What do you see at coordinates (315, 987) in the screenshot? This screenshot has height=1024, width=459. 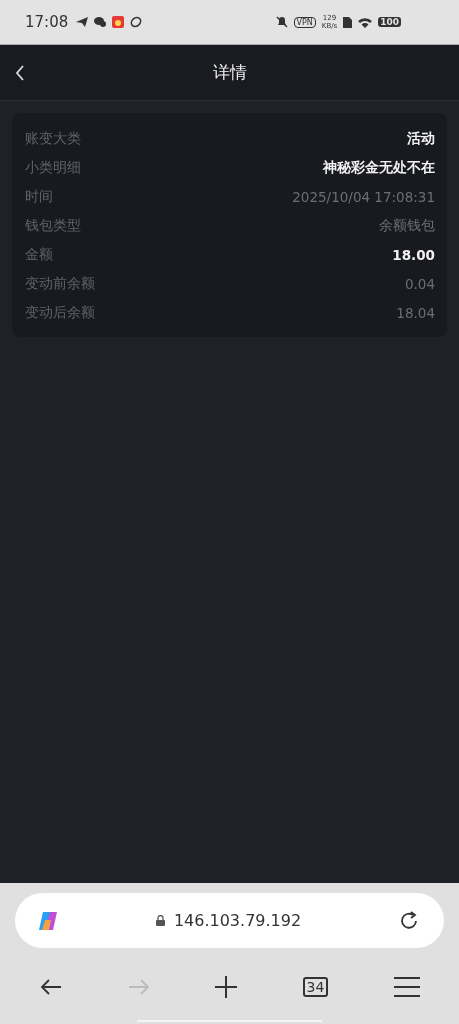 I see `tab-count-button: 34` at bounding box center [315, 987].